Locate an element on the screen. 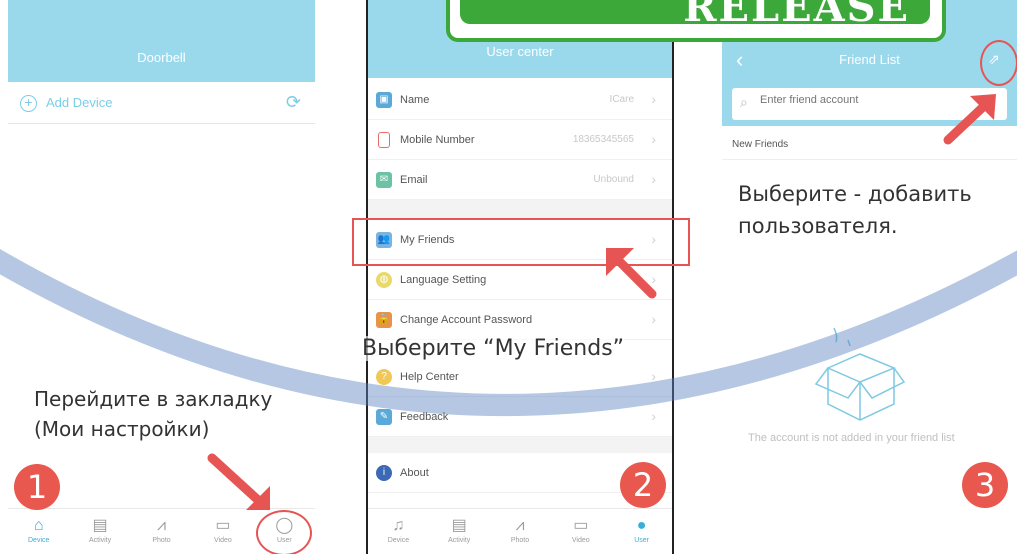 The width and height of the screenshot is (1017, 554). page-title: ‹ Friend List ⇗ is located at coordinates (869, 60).